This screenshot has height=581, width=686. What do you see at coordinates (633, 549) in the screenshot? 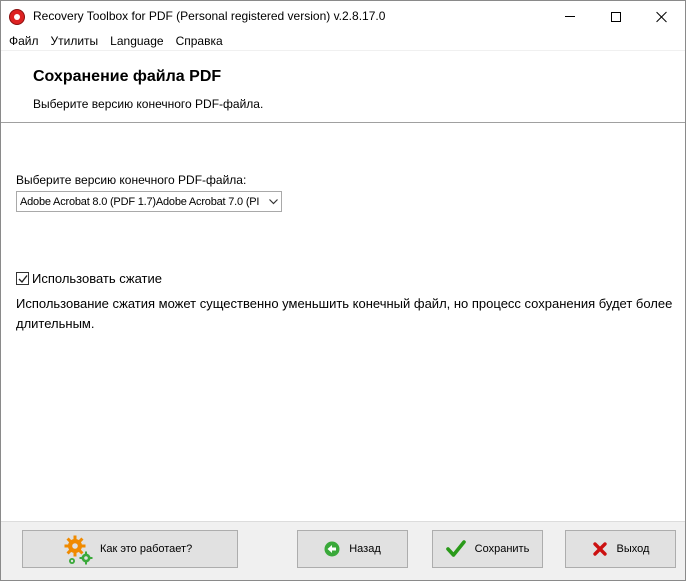
I see `exit-label: Выход` at bounding box center [633, 549].